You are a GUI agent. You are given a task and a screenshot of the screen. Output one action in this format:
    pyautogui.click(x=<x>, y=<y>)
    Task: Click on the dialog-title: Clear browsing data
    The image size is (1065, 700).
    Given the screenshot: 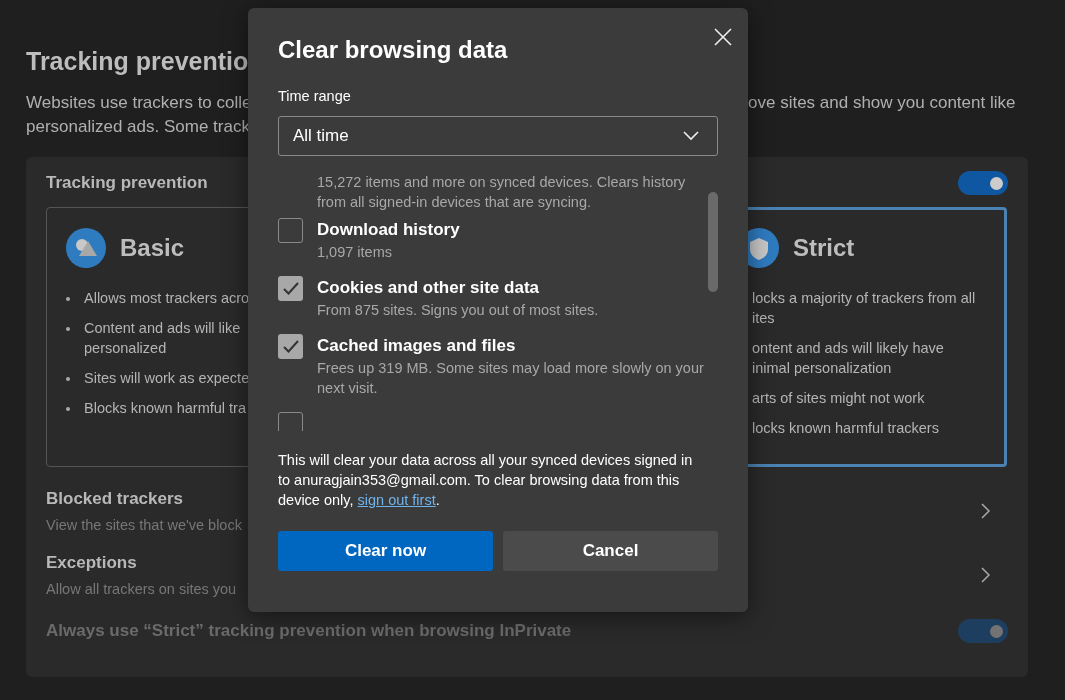 What is the action you would take?
    pyautogui.click(x=393, y=50)
    